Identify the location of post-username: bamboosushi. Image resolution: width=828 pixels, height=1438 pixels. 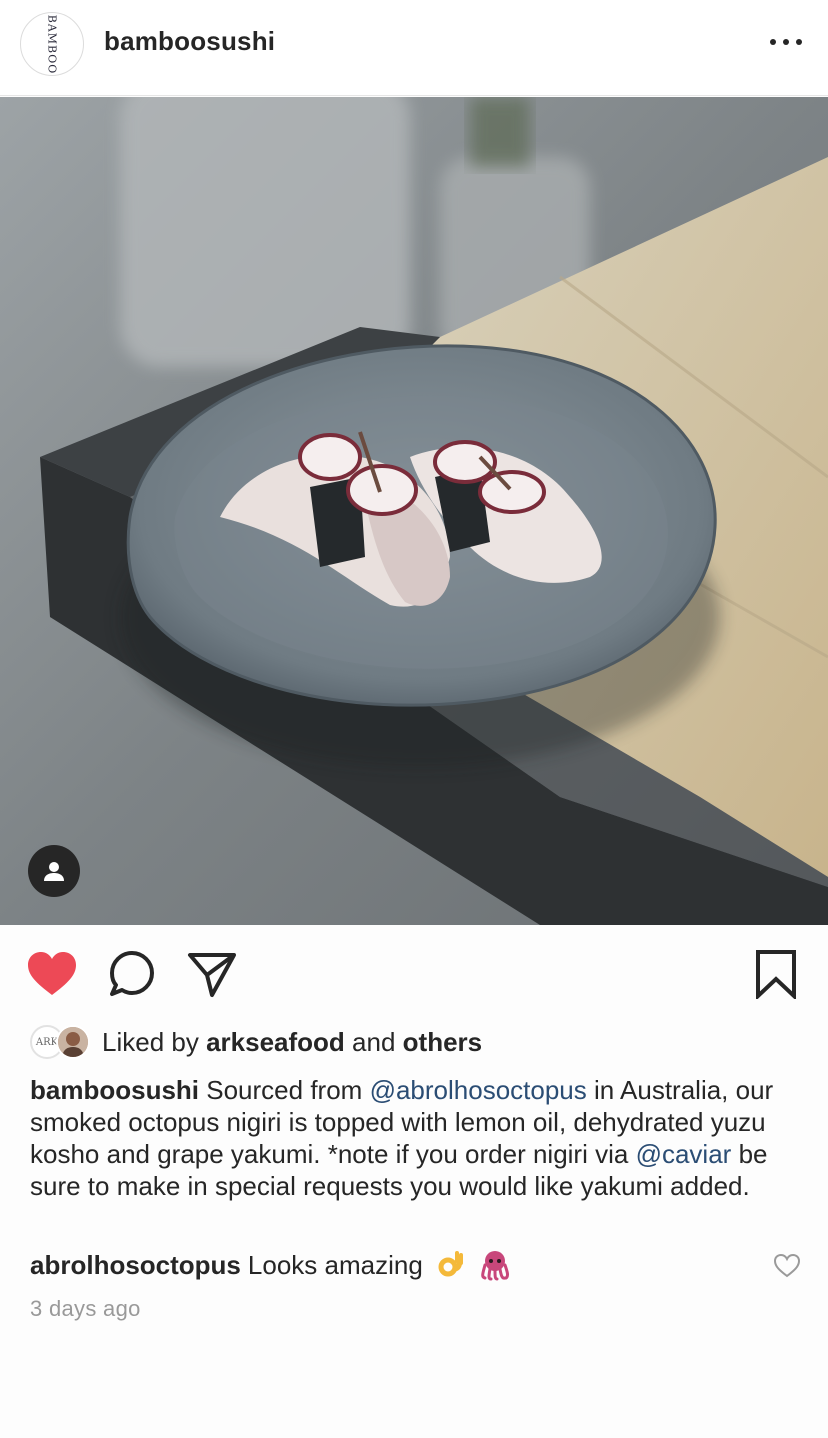
(189, 41).